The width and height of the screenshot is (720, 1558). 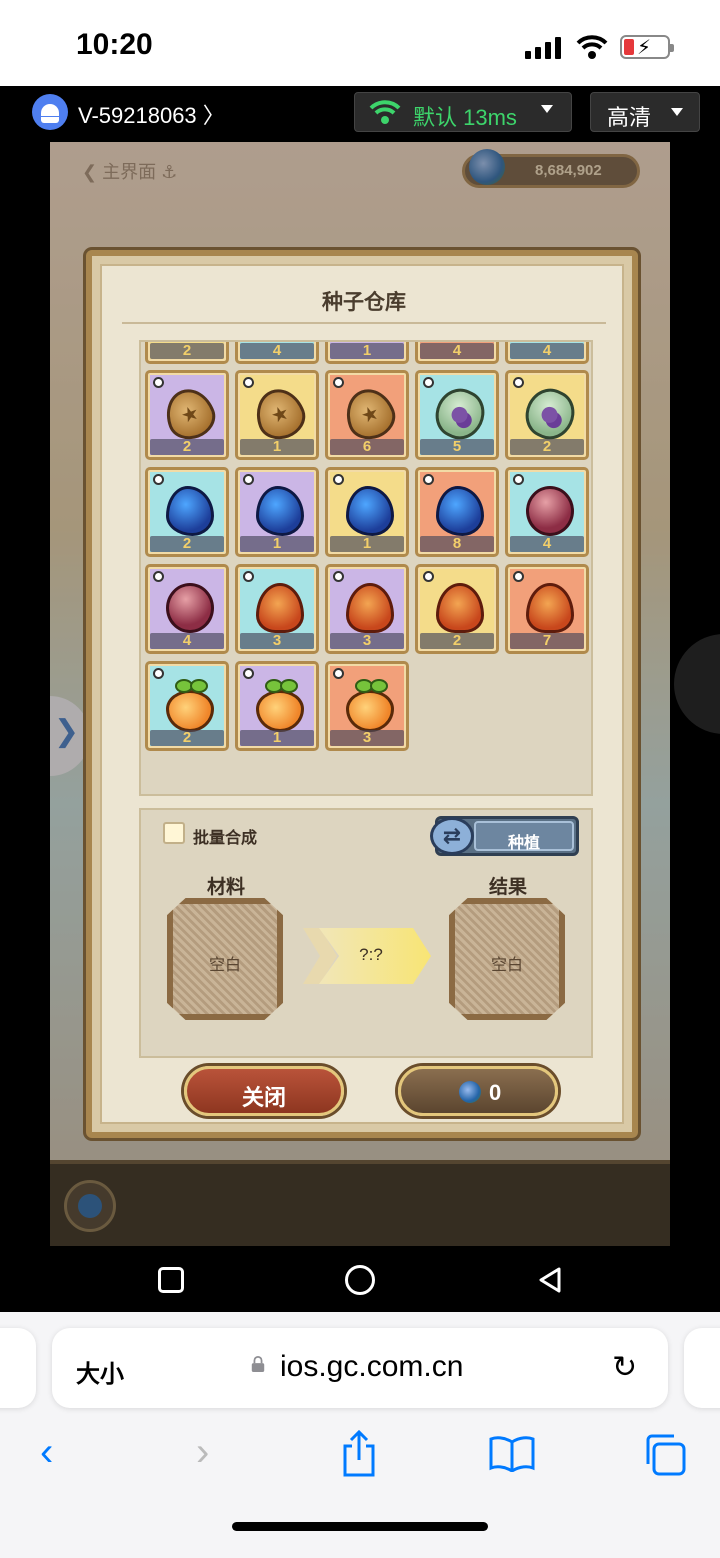 I want to click on material-slot-label: 空白, so click(x=224, y=965).